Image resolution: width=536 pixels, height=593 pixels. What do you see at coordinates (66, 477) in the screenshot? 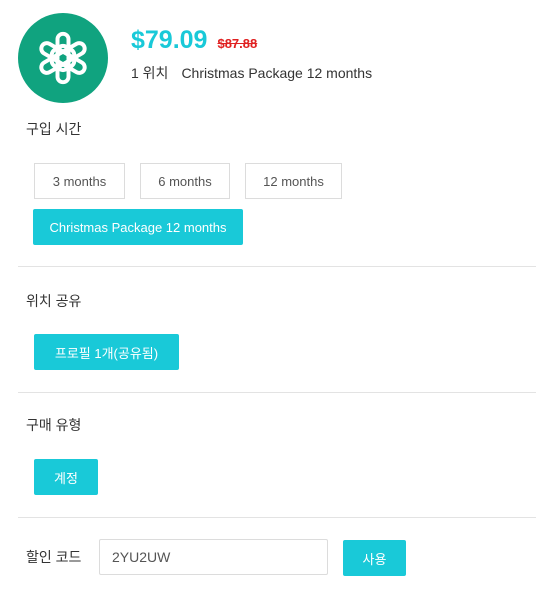
I see `purchase-type-option-account: 계정` at bounding box center [66, 477].